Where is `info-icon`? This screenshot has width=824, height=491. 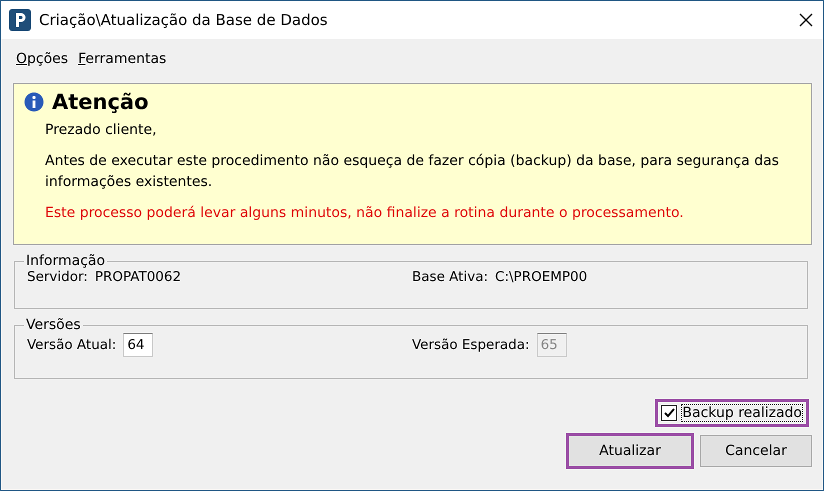
info-icon is located at coordinates (34, 102).